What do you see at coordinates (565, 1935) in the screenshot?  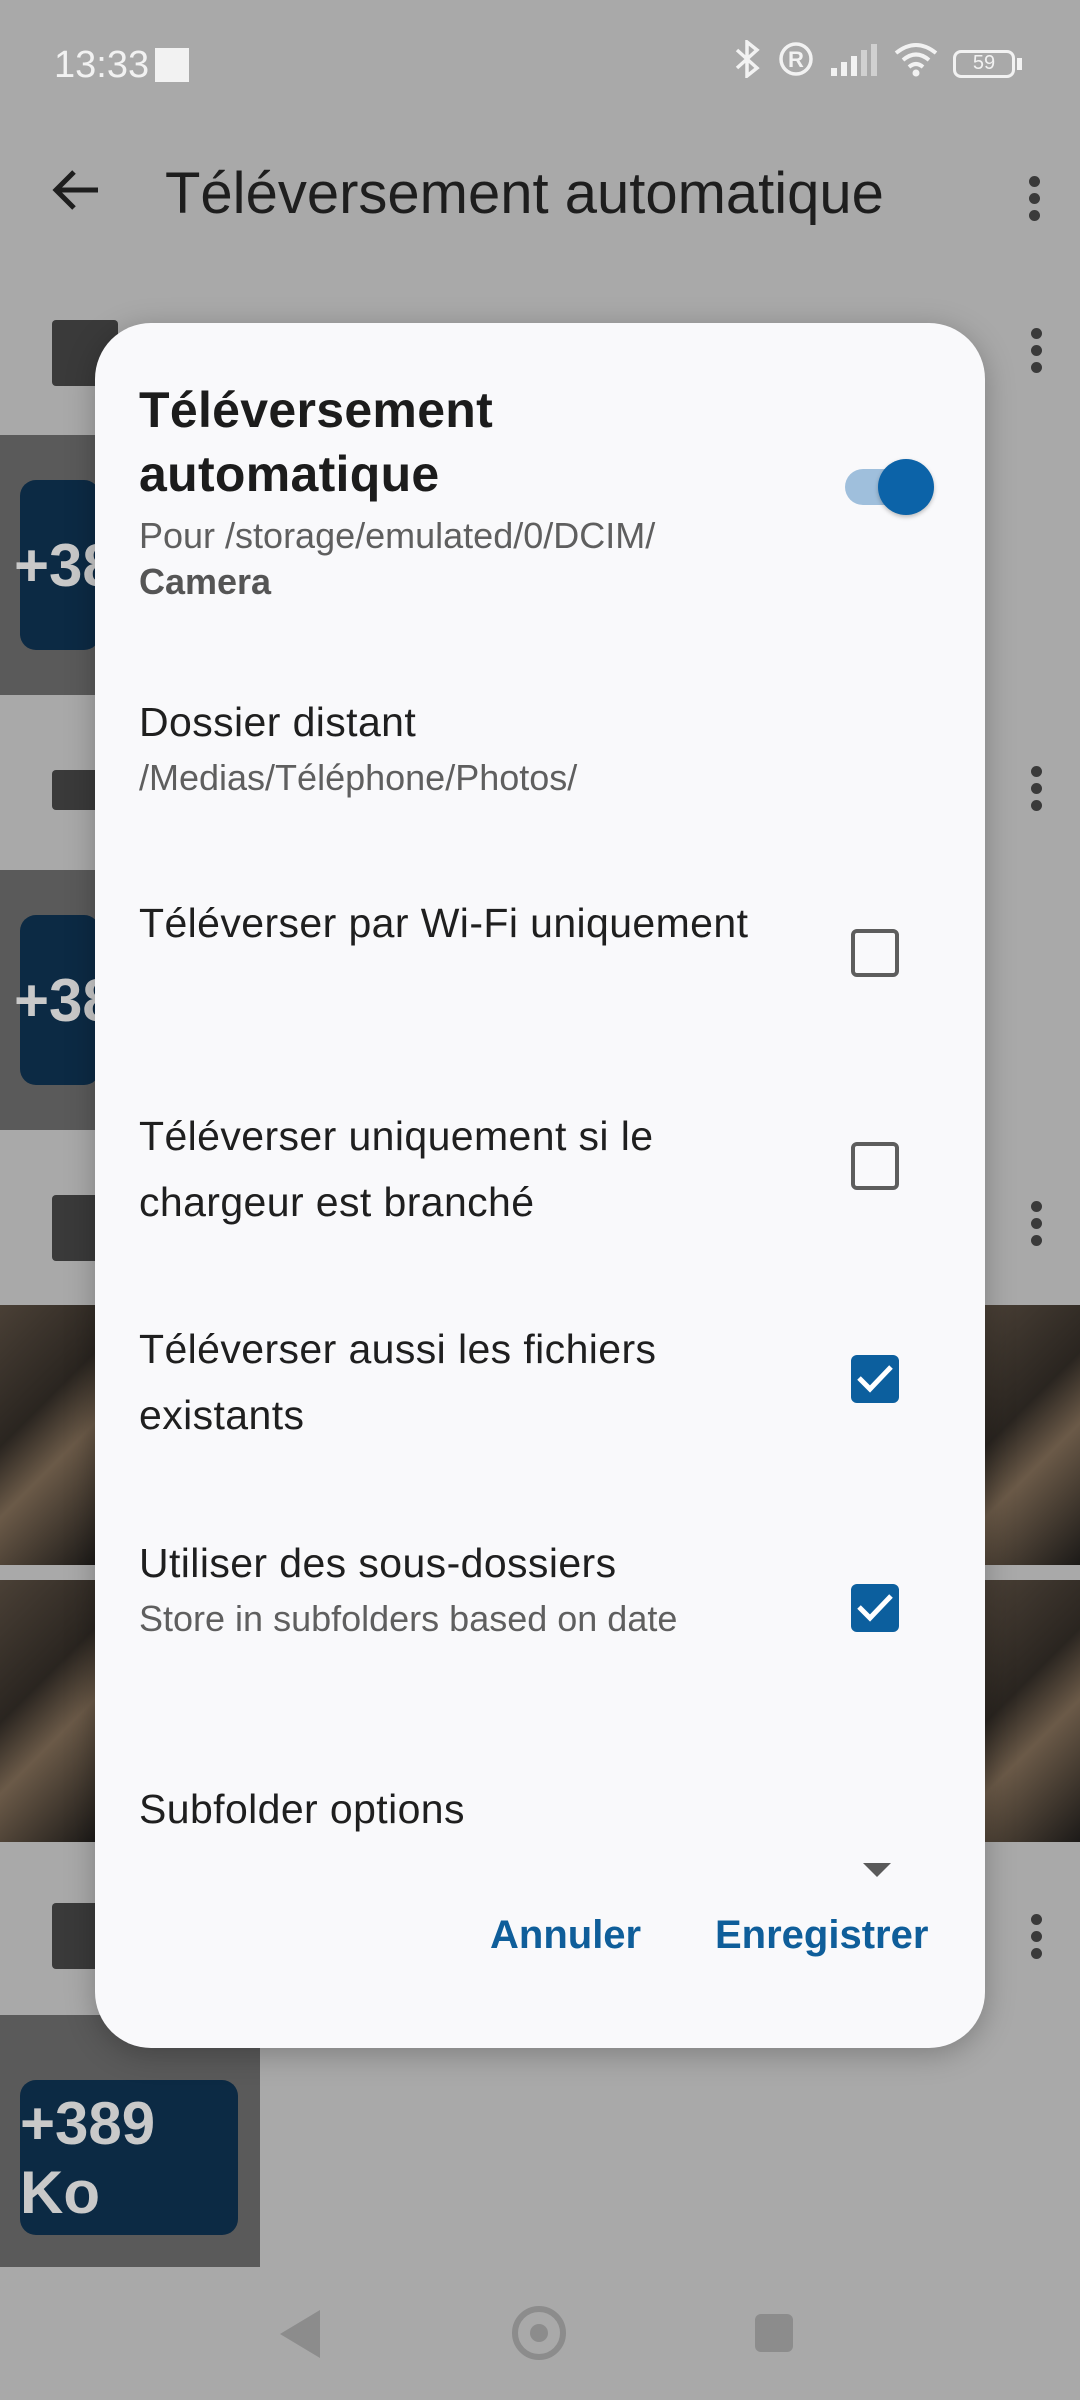 I see `cancel-button: Annuler` at bounding box center [565, 1935].